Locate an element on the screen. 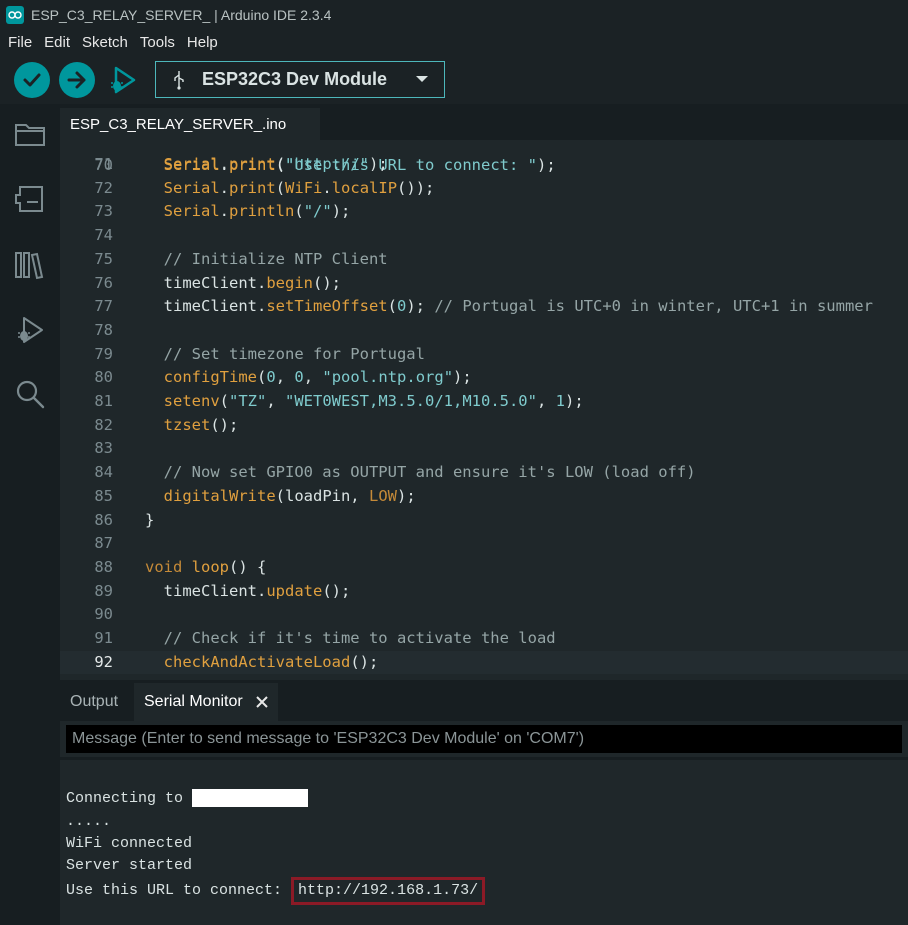 This screenshot has width=908, height=925. tab-serial-monitor: Serial Monitor is located at coordinates (206, 702).